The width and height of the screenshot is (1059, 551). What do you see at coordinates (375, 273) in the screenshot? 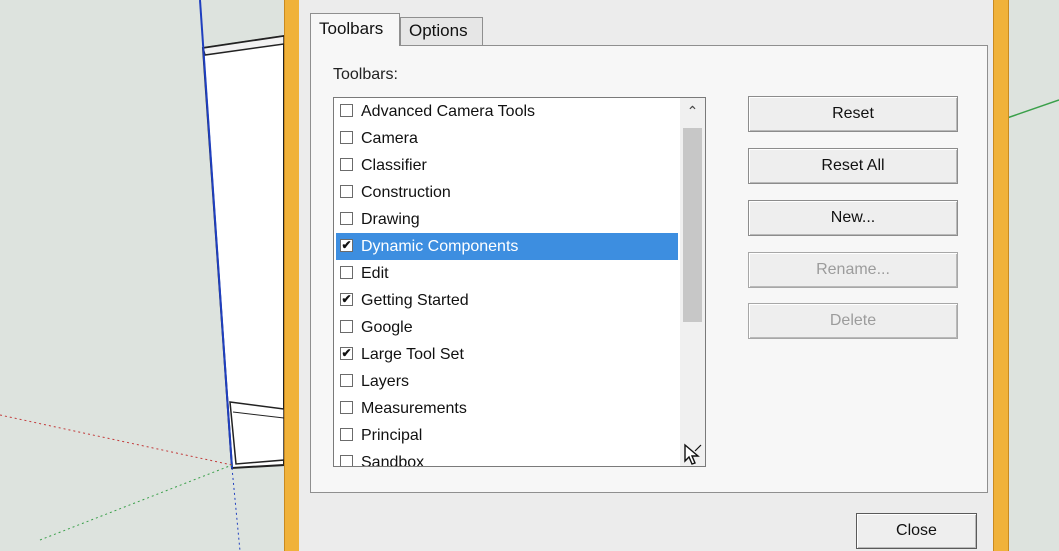
I see `list-item-label: Edit` at bounding box center [375, 273].